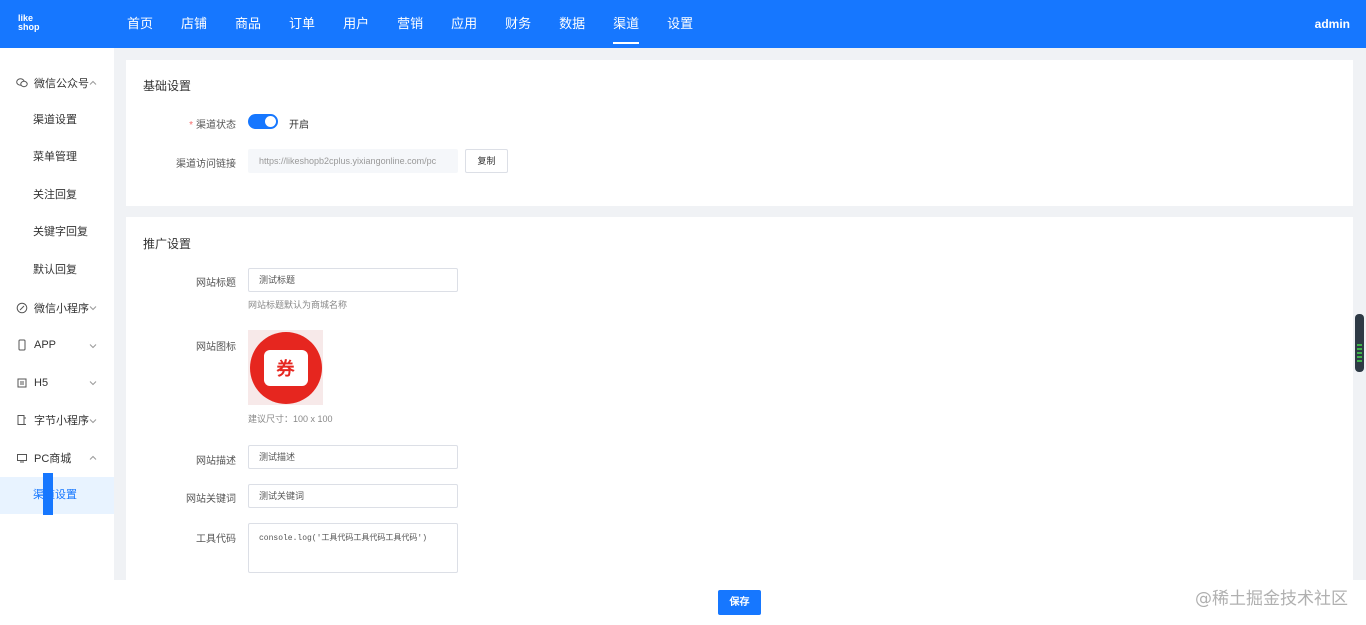  What do you see at coordinates (57, 233) in the screenshot?
I see `sidebar-item-keyword-reply: 关键字回复` at bounding box center [57, 233].